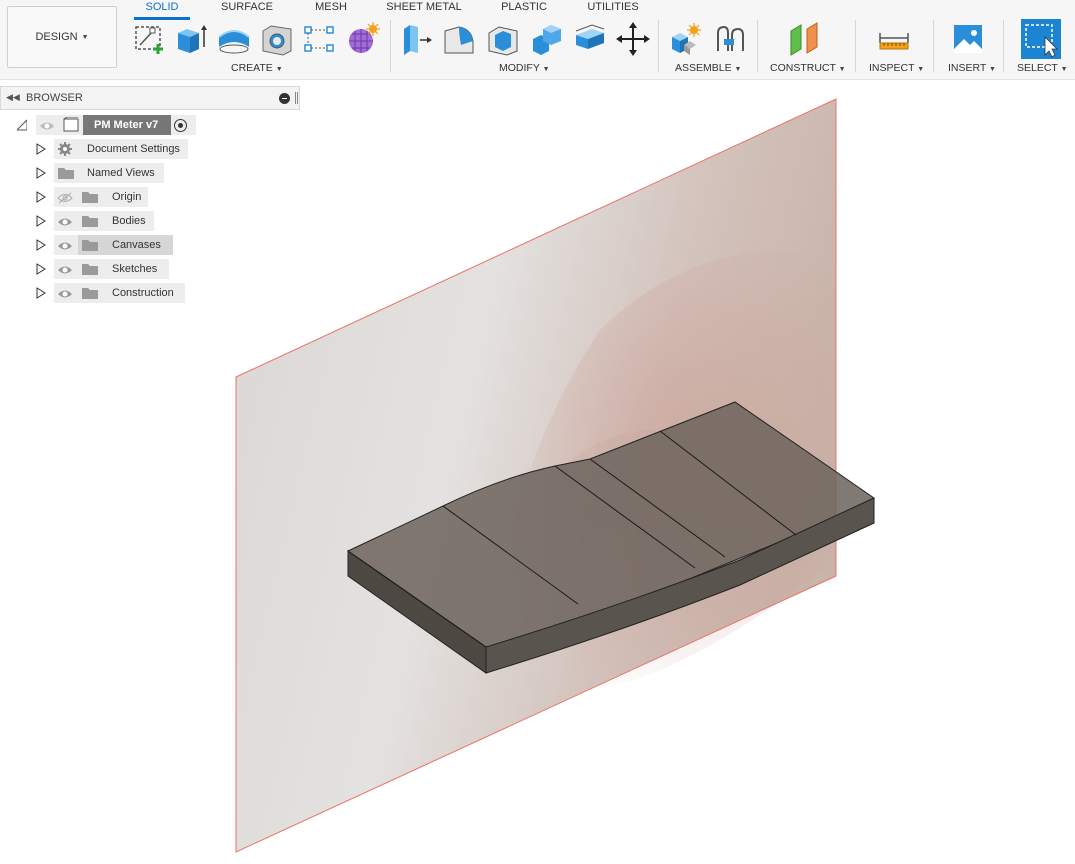 This screenshot has width=1075, height=864. I want to click on modify-menu: MODIFY ▼, so click(524, 68).